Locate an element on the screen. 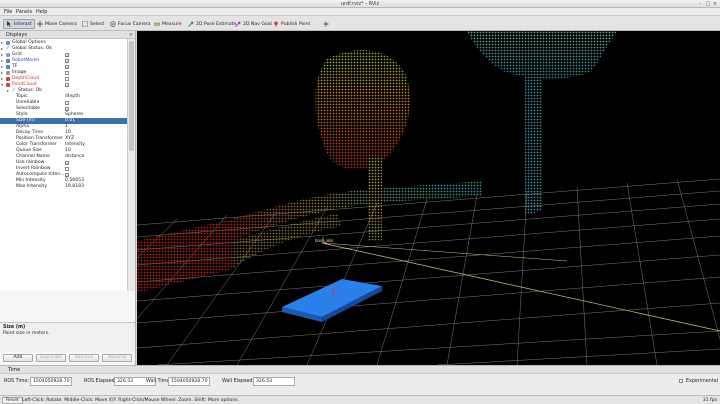  frame-label: base_link is located at coordinates (324, 240).